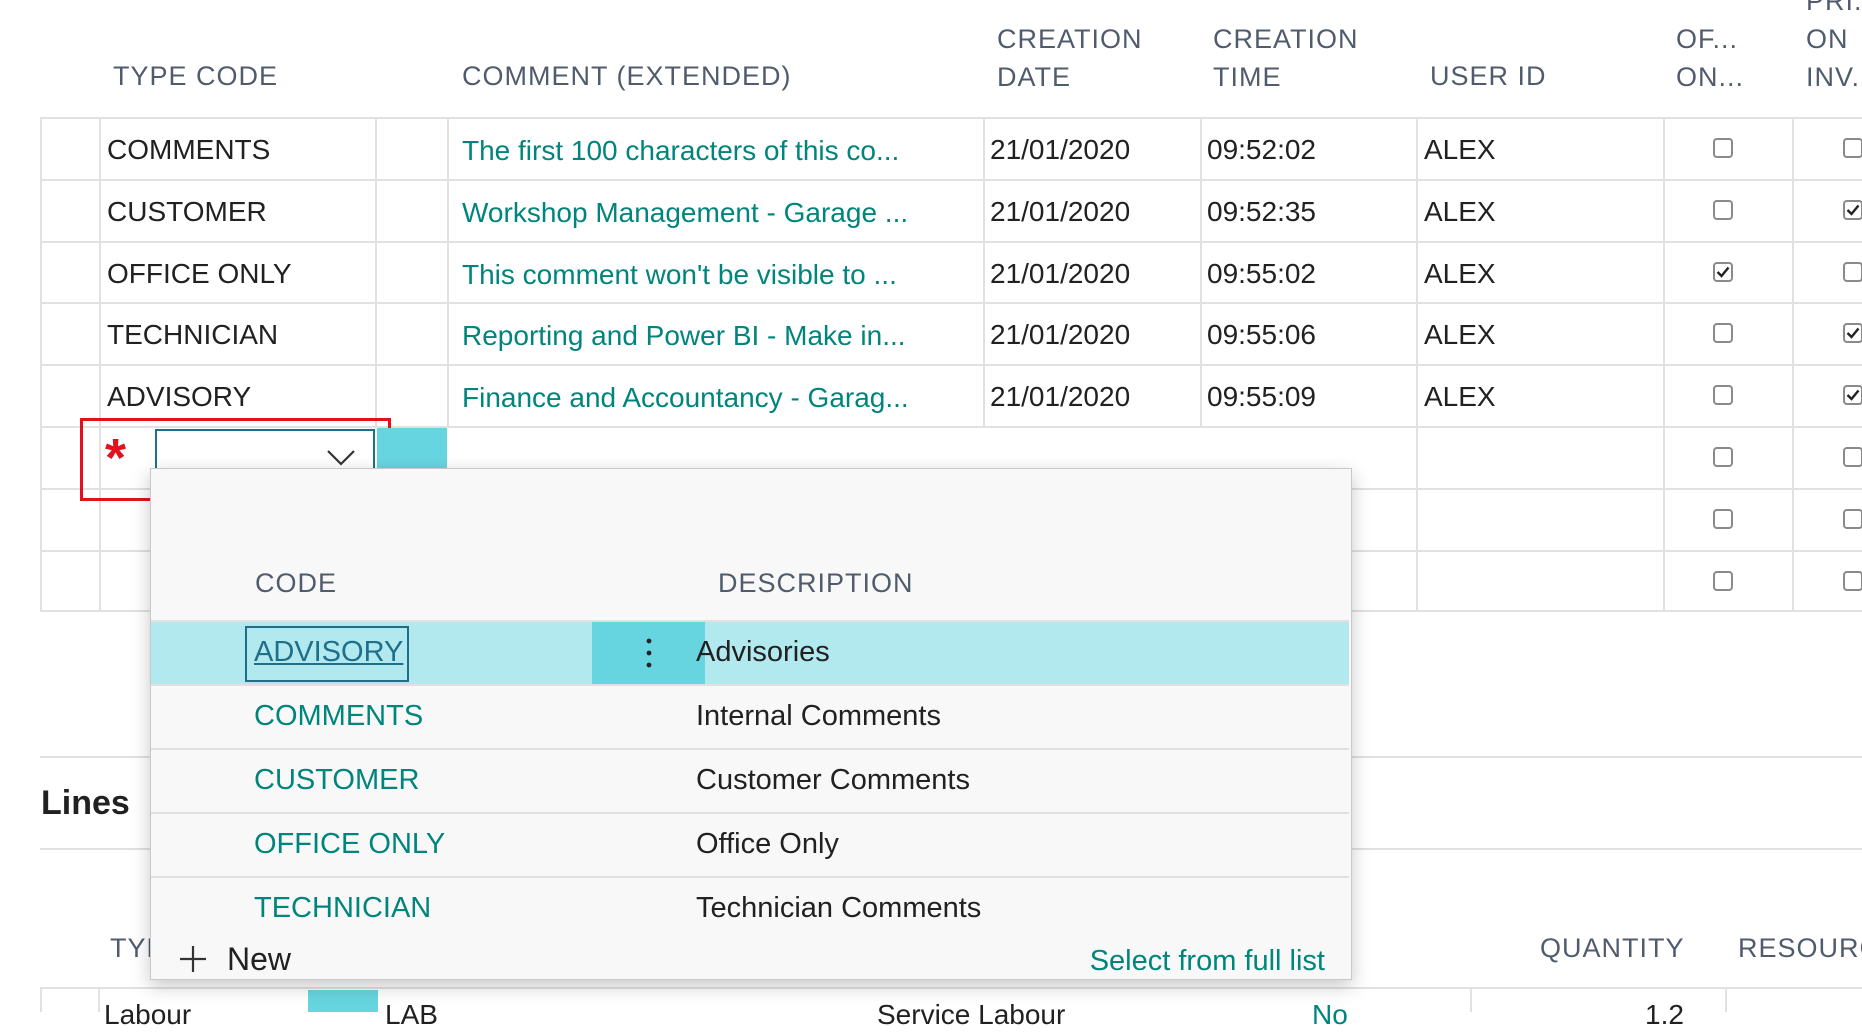  Describe the element at coordinates (1800, 948) in the screenshot. I see `lines-header-resources: RESOURCES` at that location.